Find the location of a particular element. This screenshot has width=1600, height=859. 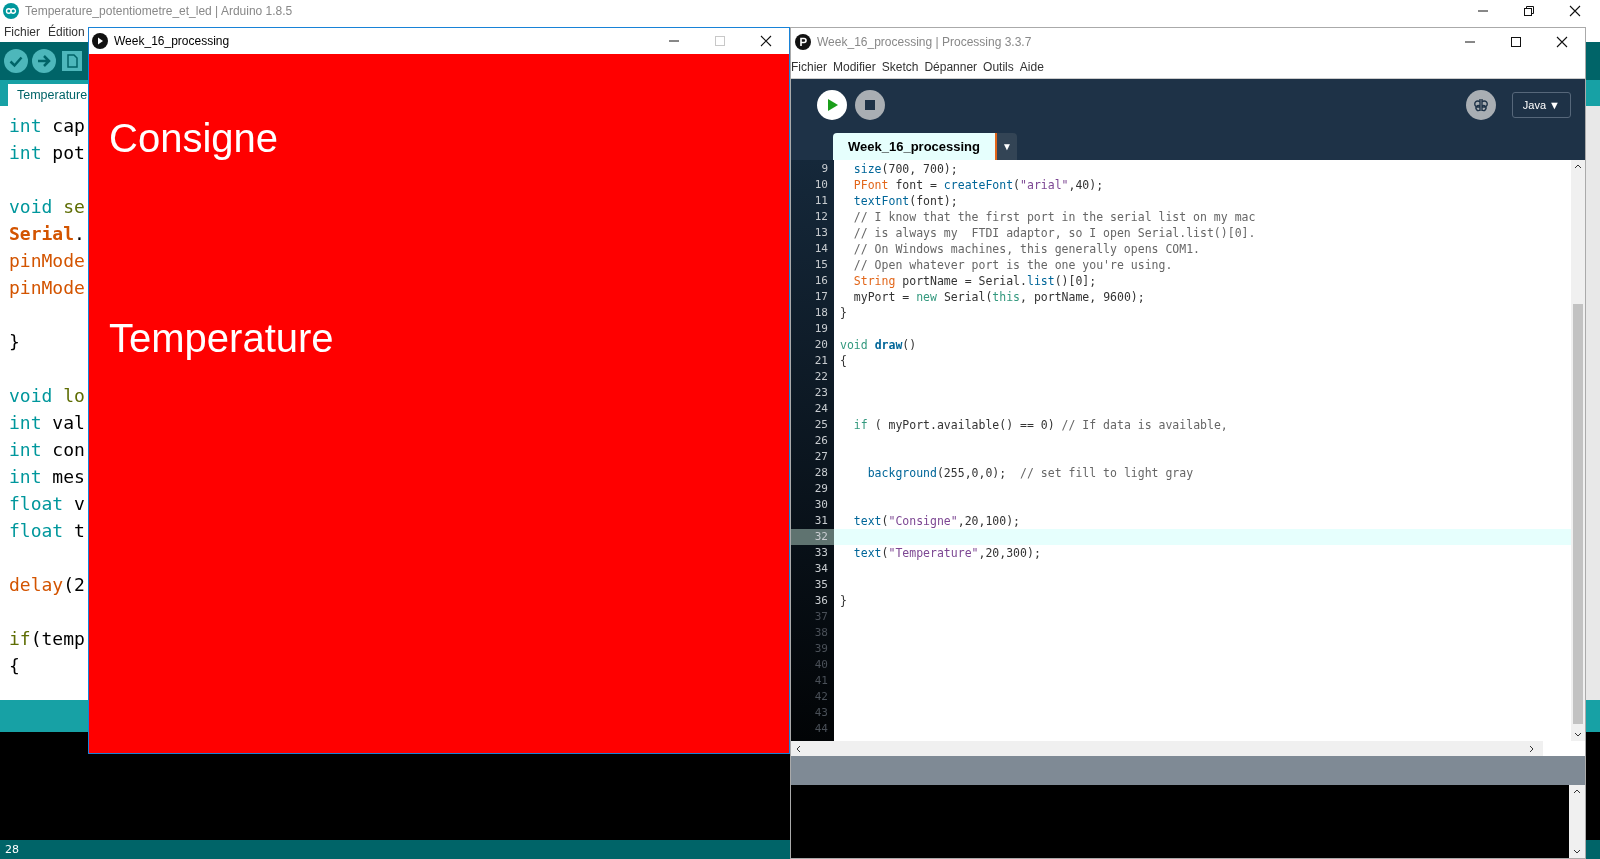

code-line: background(255,0,0); // set fill to light gray is located at coordinates (1030, 473).